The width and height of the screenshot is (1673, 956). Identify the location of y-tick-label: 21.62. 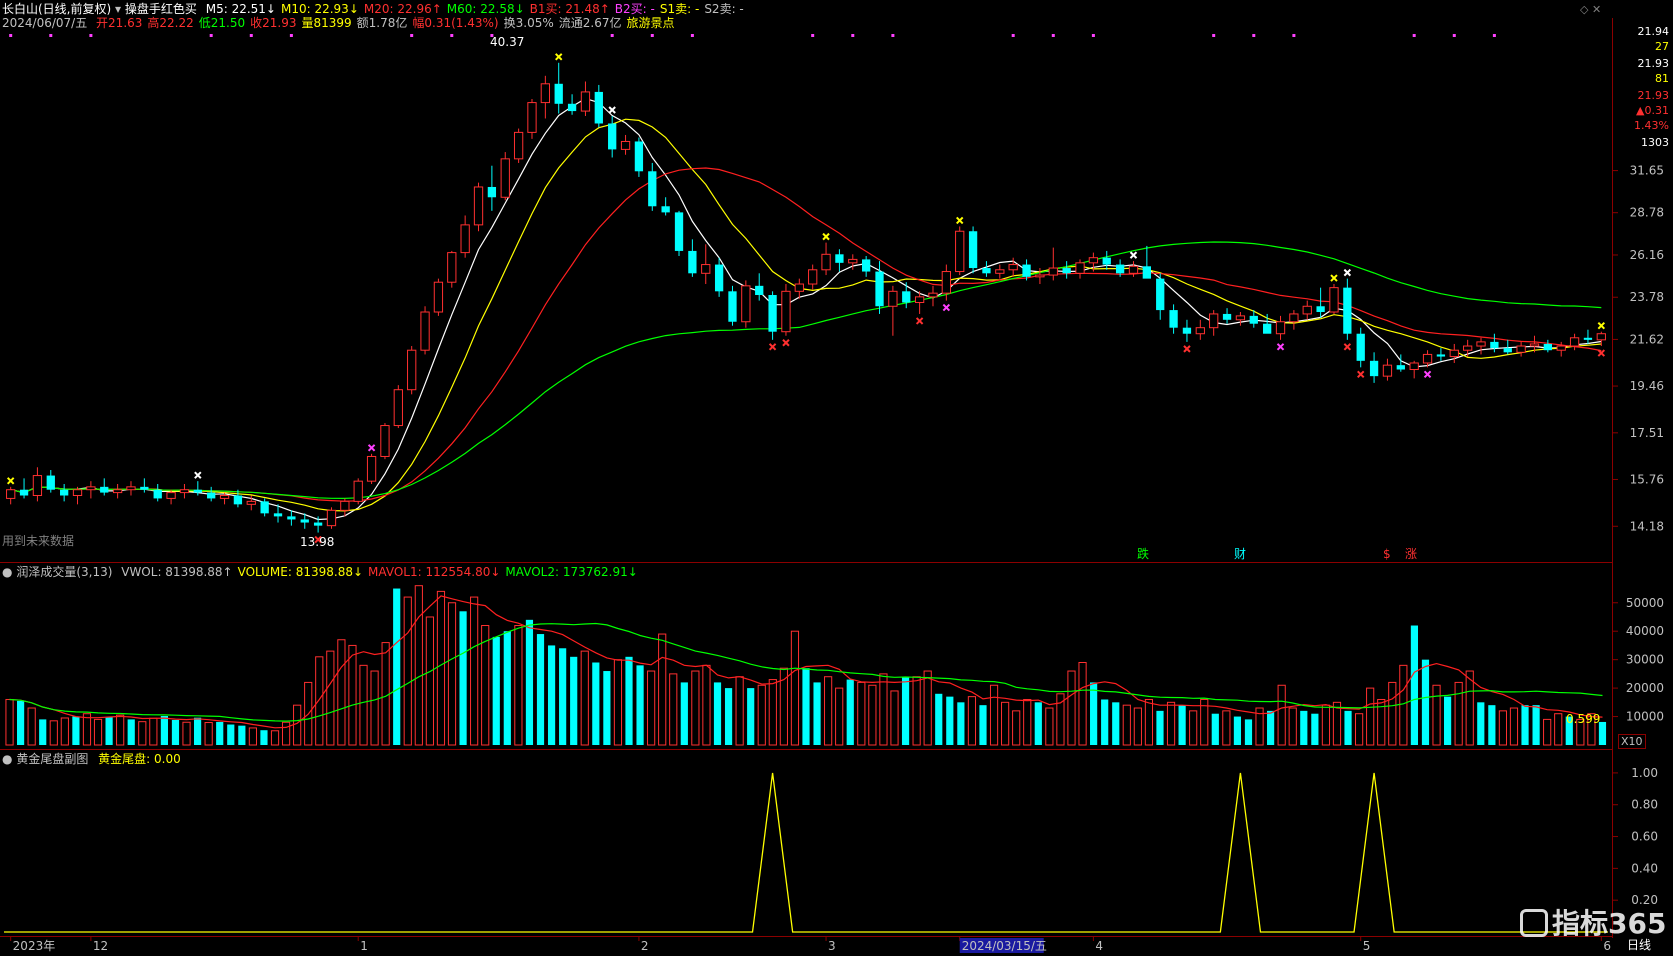
(1647, 339).